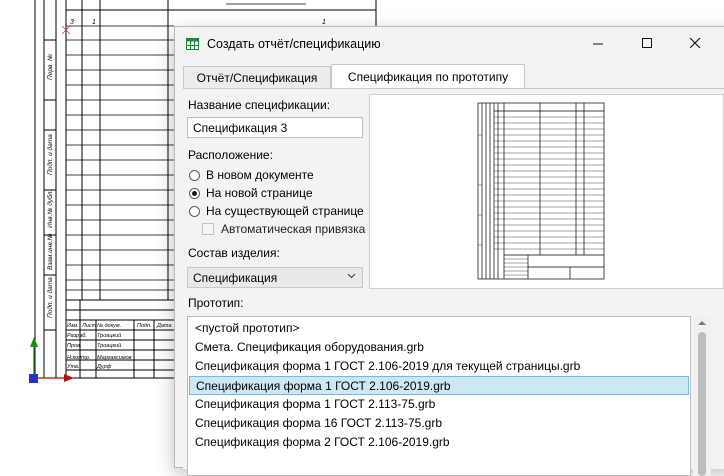 This screenshot has height=476, width=724. I want to click on cad-title-text: Пров., so click(74, 346).